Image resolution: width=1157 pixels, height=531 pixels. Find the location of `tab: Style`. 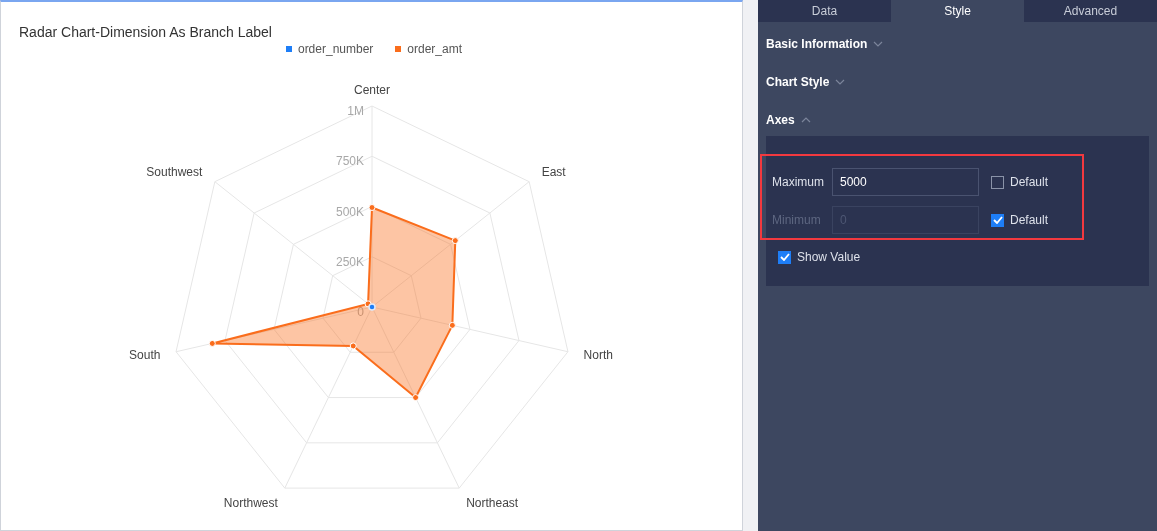

tab: Style is located at coordinates (957, 11).